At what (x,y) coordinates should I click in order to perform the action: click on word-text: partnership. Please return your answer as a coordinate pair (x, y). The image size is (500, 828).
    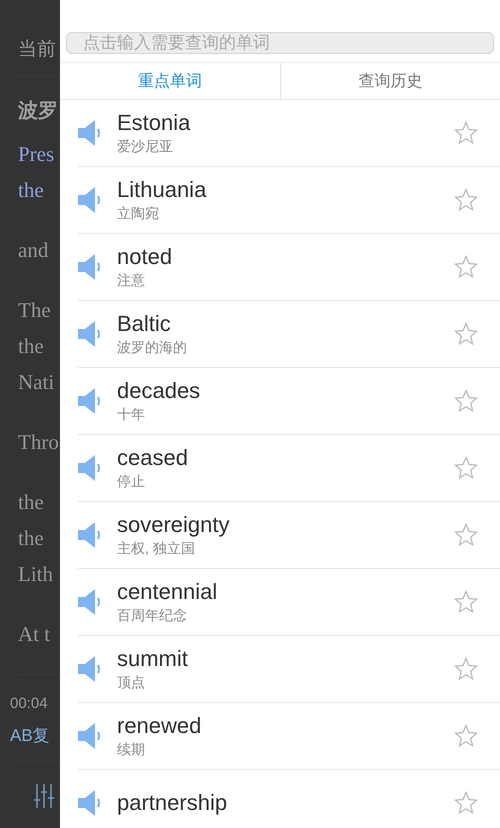
    Looking at the image, I should click on (172, 803).